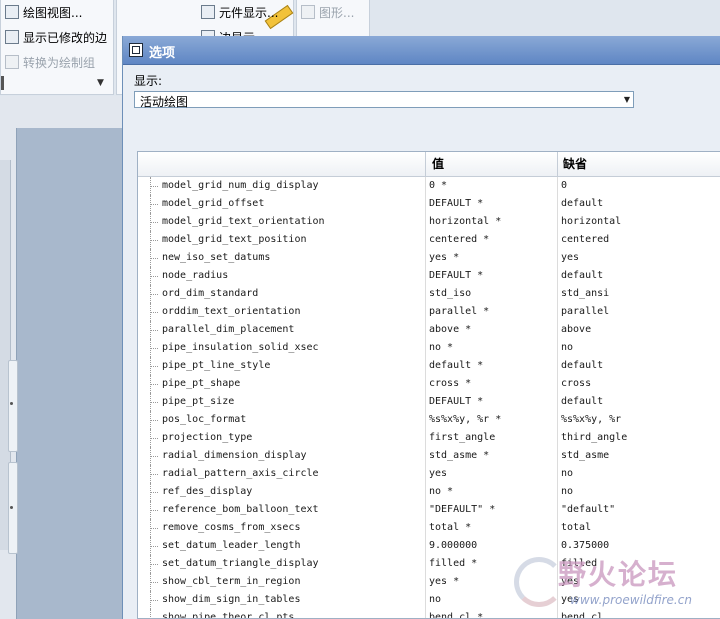 Image resolution: width=720 pixels, height=619 pixels. I want to click on column-header-default: 缺省, so click(575, 164).